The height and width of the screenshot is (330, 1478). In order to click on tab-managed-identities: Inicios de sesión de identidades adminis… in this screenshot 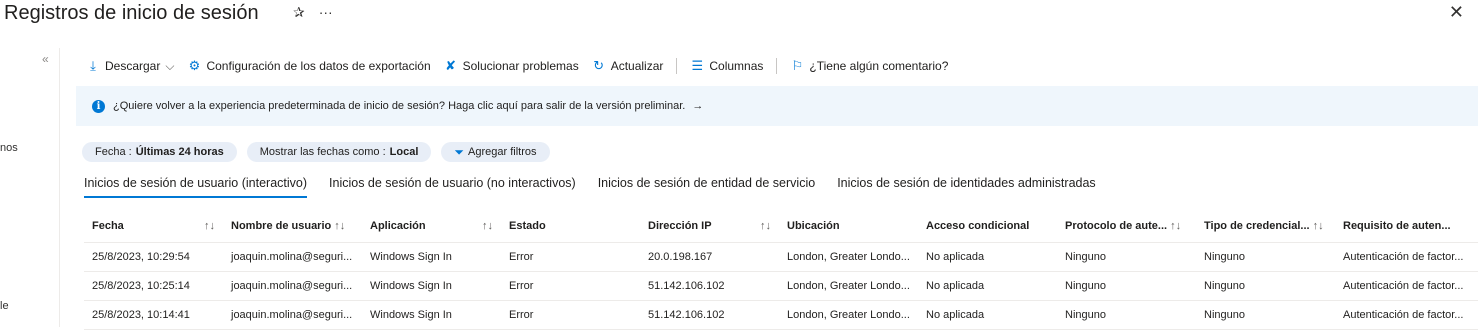, I will do `click(966, 187)`.